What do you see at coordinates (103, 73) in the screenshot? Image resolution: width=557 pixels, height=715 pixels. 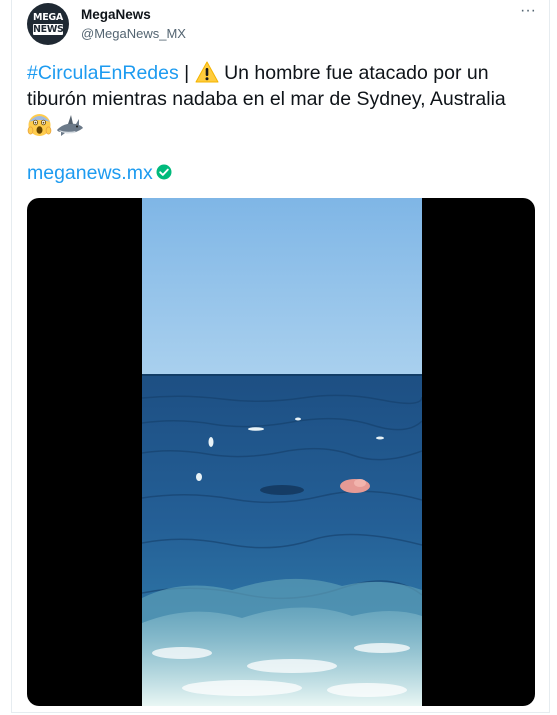 I see `hashtag-link: #CirculaEnRedes` at bounding box center [103, 73].